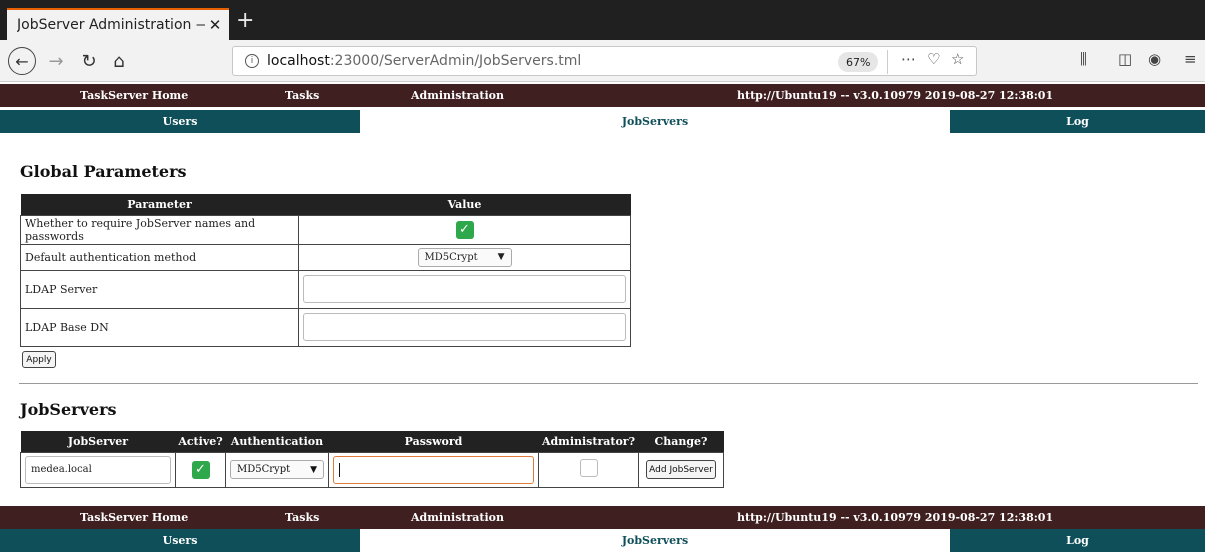 This screenshot has height=552, width=1205. I want to click on param-label: Default authentication method, so click(159, 257).